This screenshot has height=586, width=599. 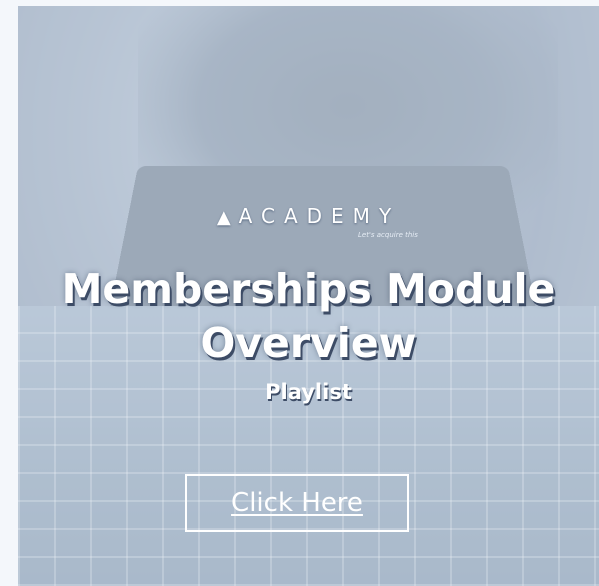 What do you see at coordinates (319, 216) in the screenshot?
I see `academy-brand-text: ACADEMY` at bounding box center [319, 216].